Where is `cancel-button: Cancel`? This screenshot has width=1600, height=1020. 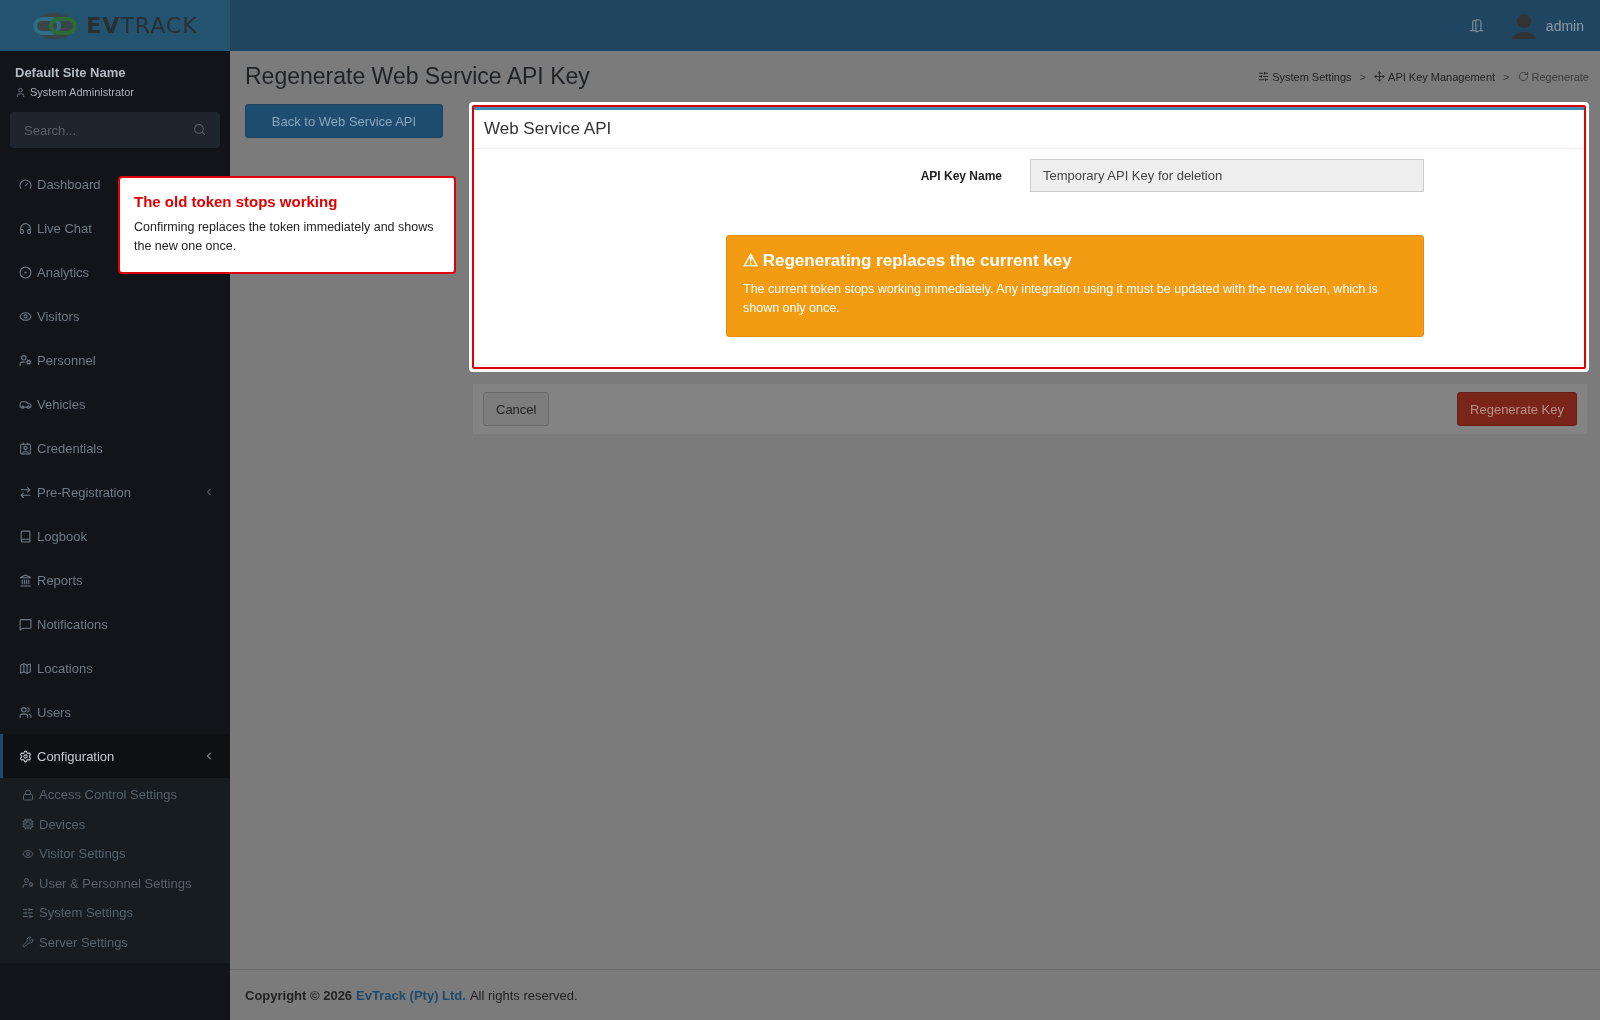 cancel-button: Cancel is located at coordinates (516, 409).